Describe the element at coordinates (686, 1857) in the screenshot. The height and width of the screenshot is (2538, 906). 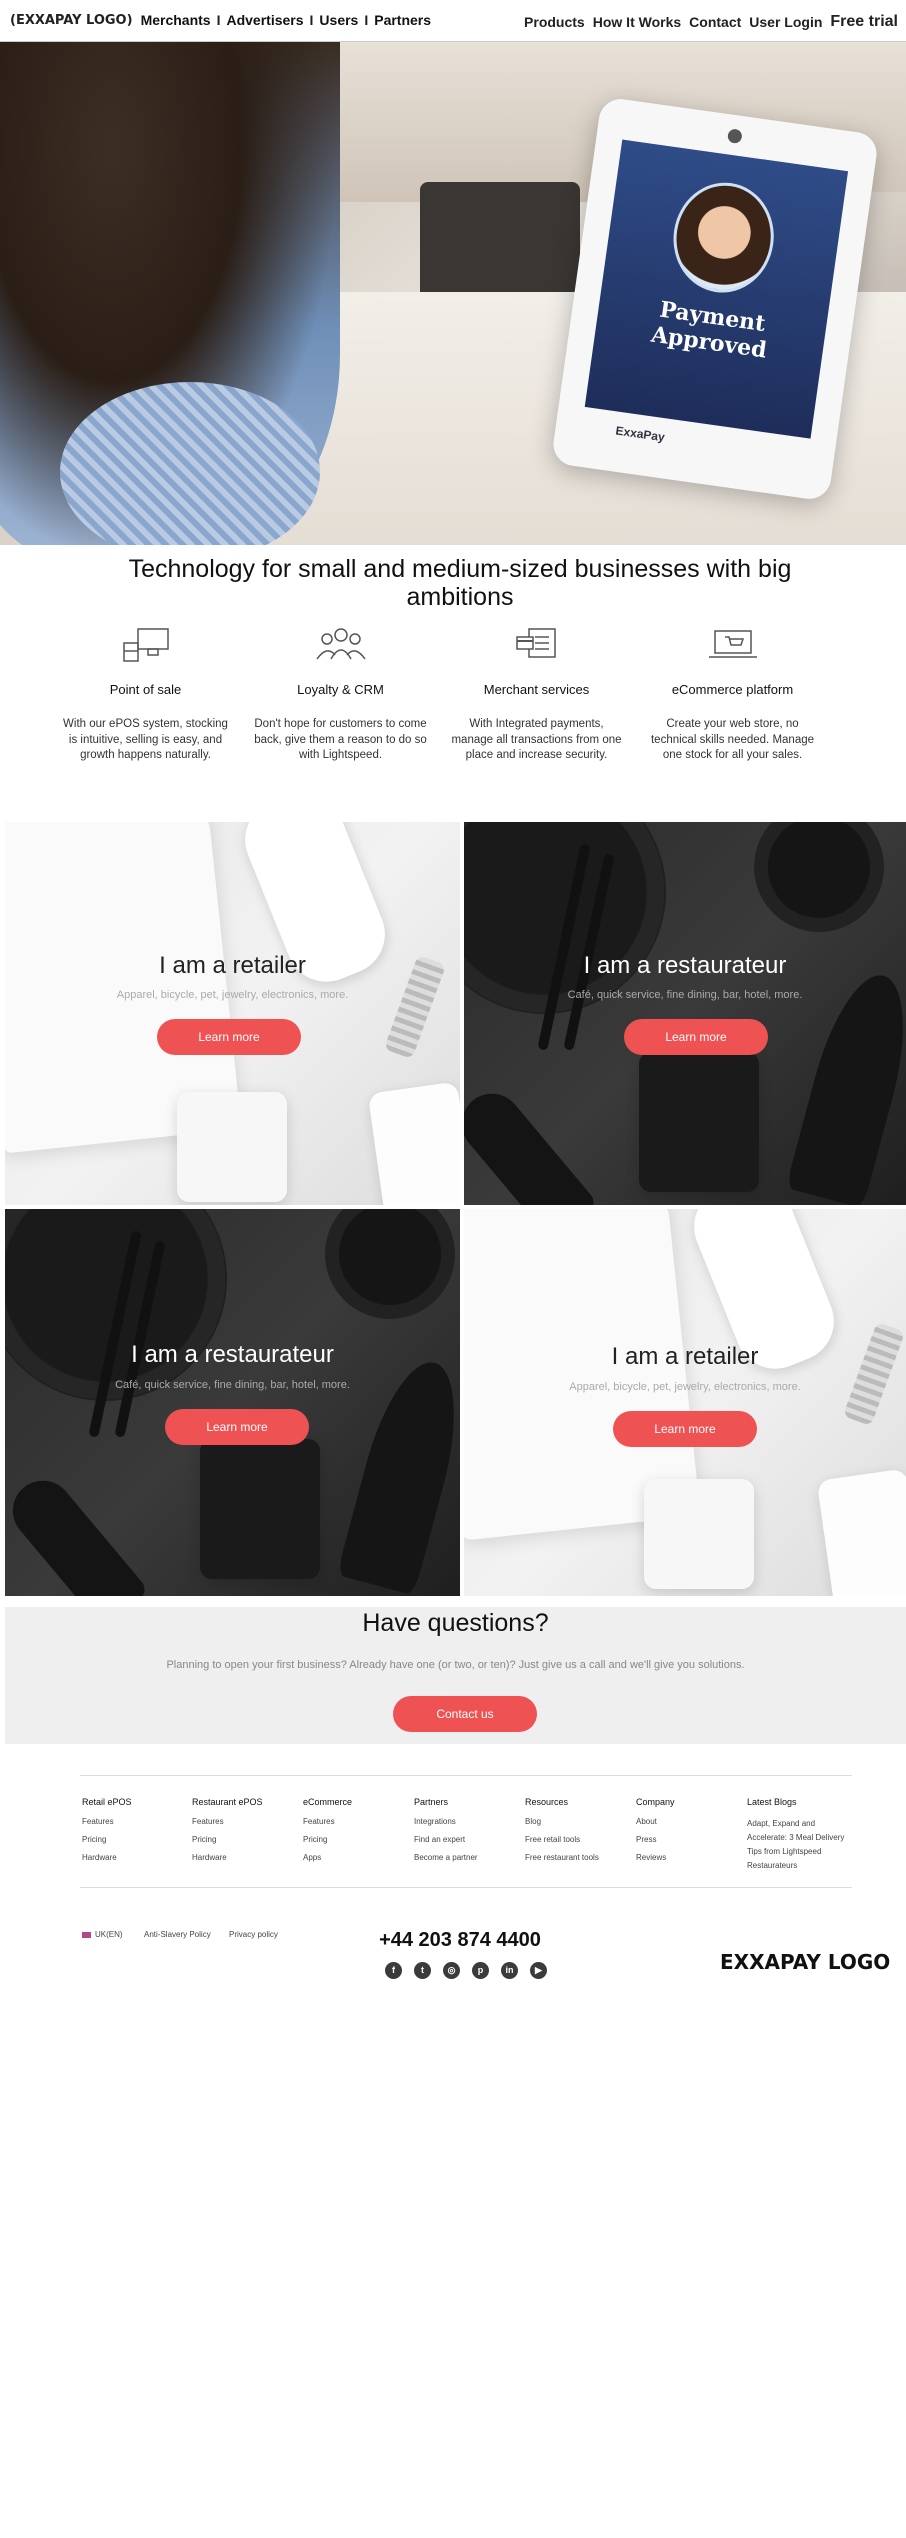
I see `footer-link: Reviews` at that location.